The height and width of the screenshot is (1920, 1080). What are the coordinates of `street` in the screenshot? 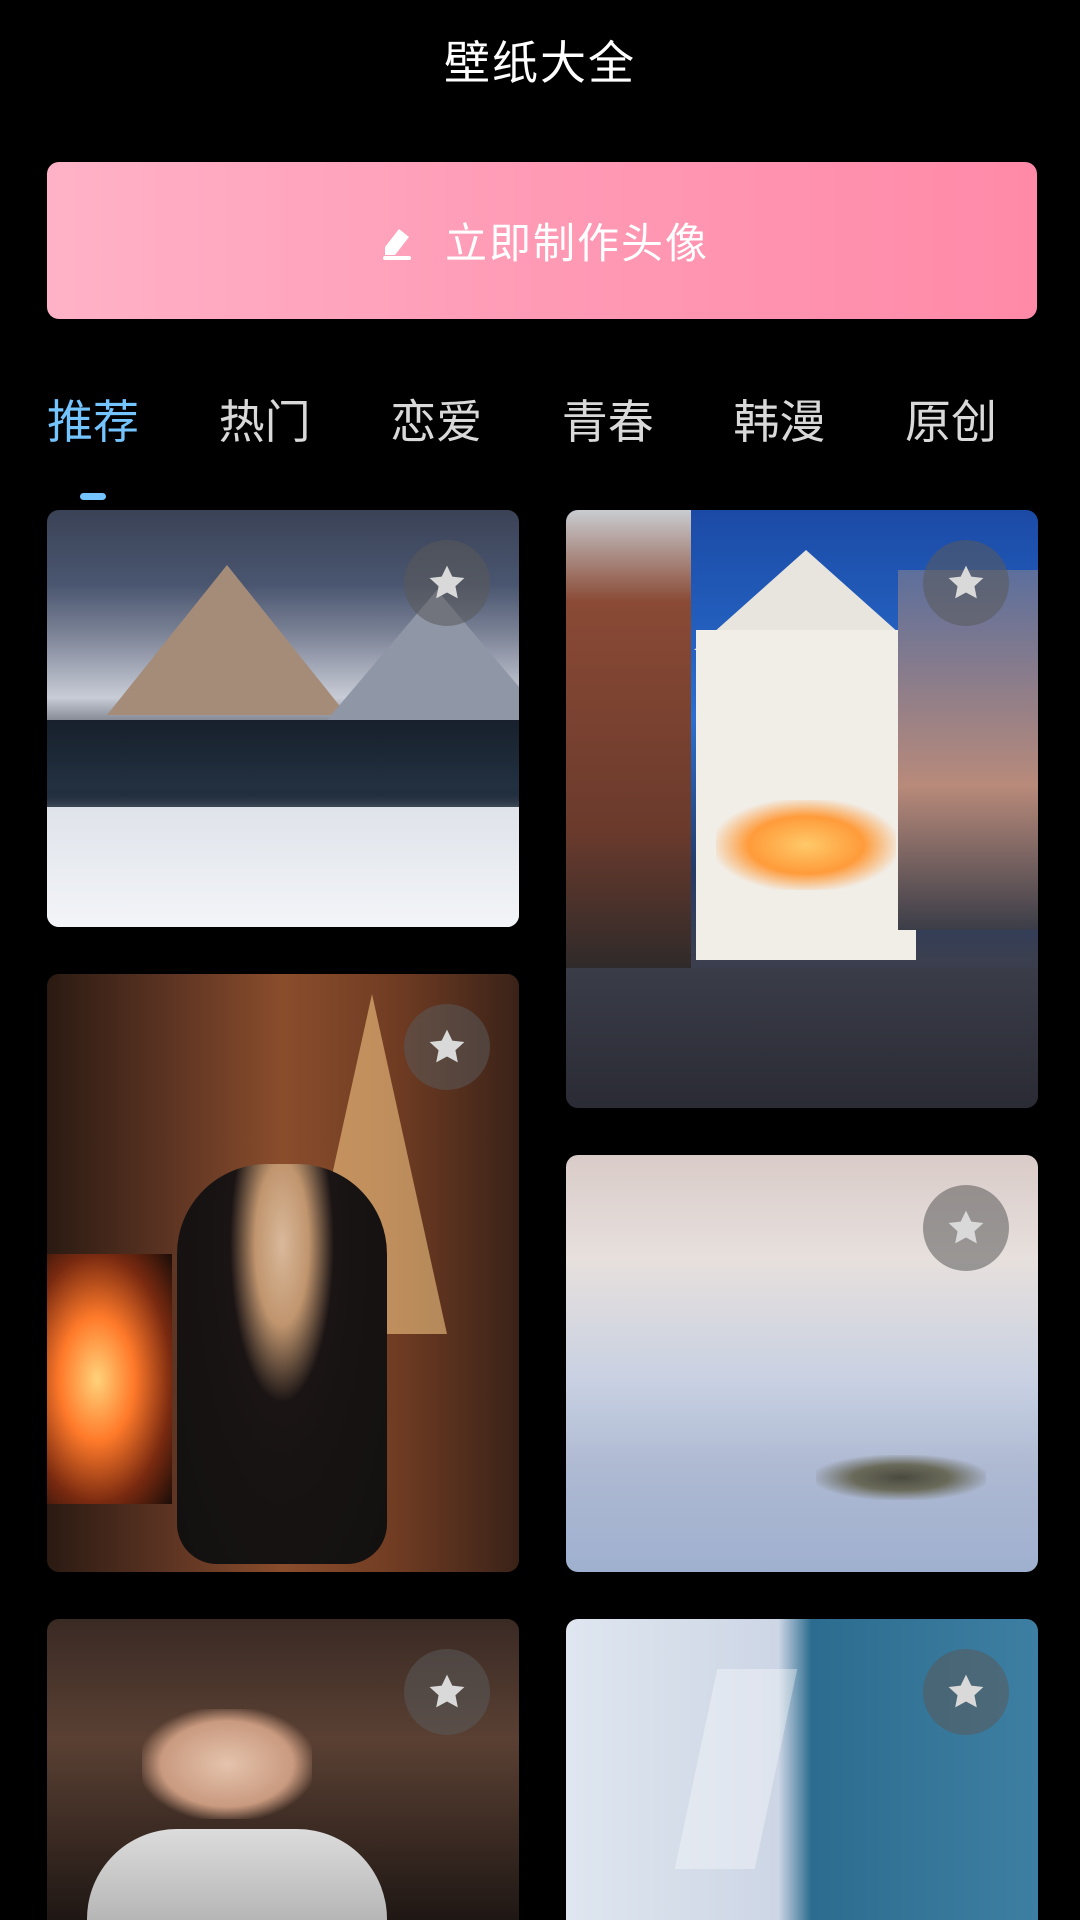 It's located at (802, 1038).